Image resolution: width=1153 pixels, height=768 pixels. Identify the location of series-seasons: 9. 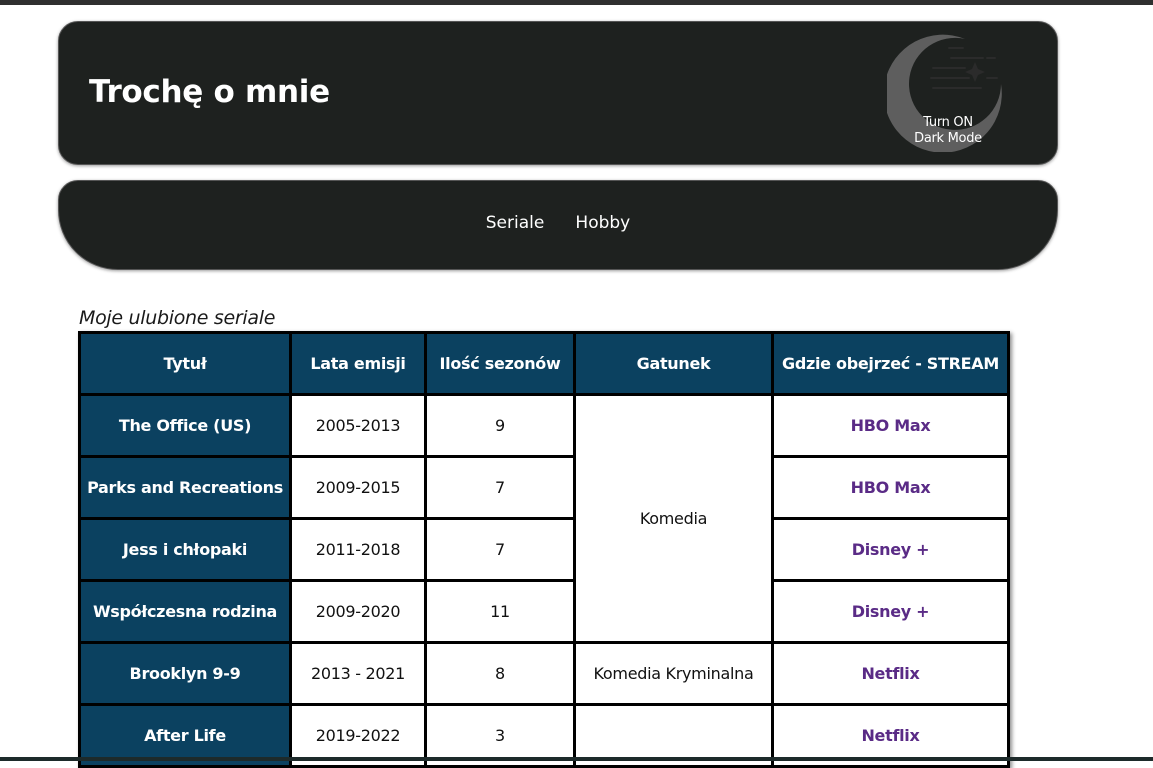
(500, 425).